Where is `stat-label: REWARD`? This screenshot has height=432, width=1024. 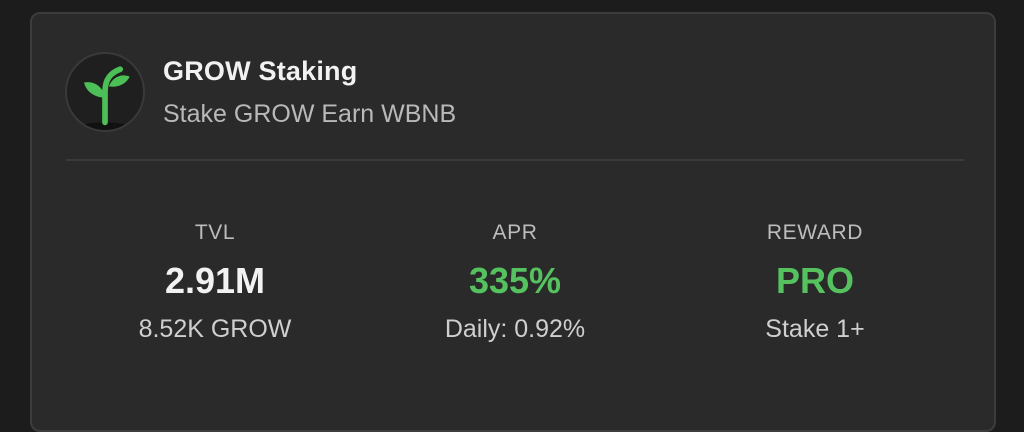 stat-label: REWARD is located at coordinates (815, 232).